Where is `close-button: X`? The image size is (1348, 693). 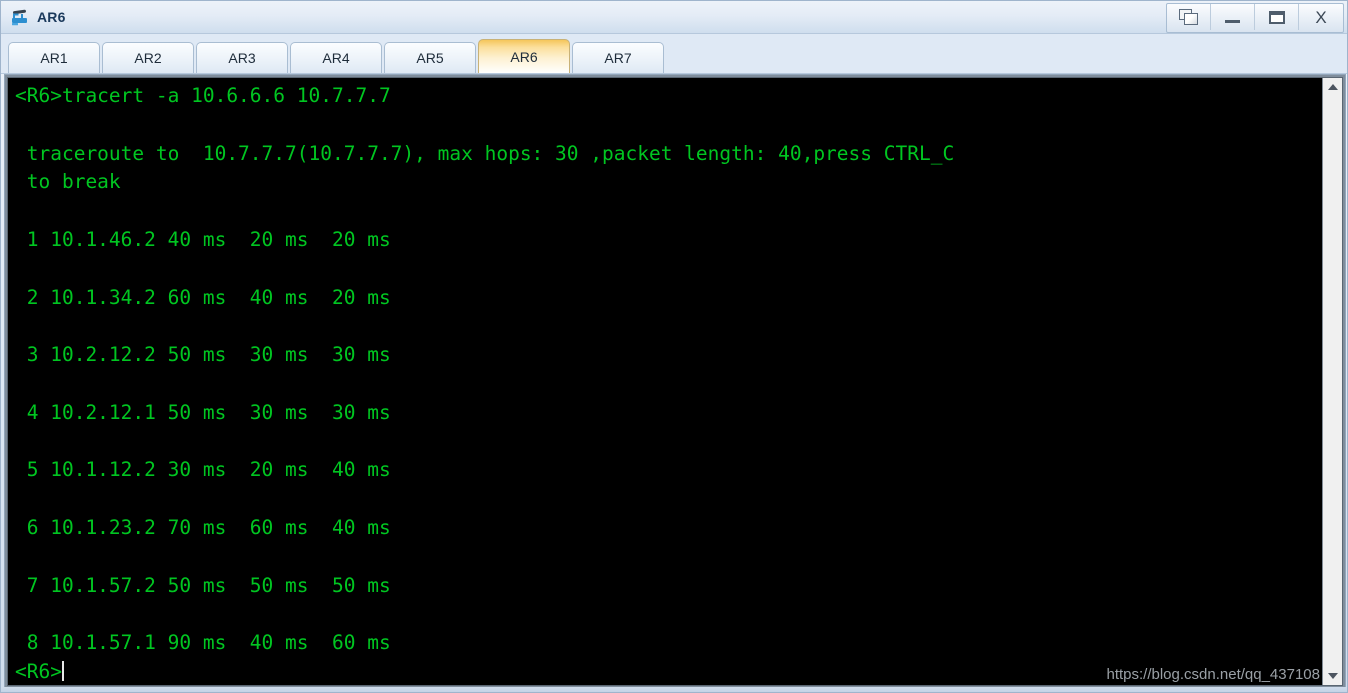
close-button: X is located at coordinates (1321, 17).